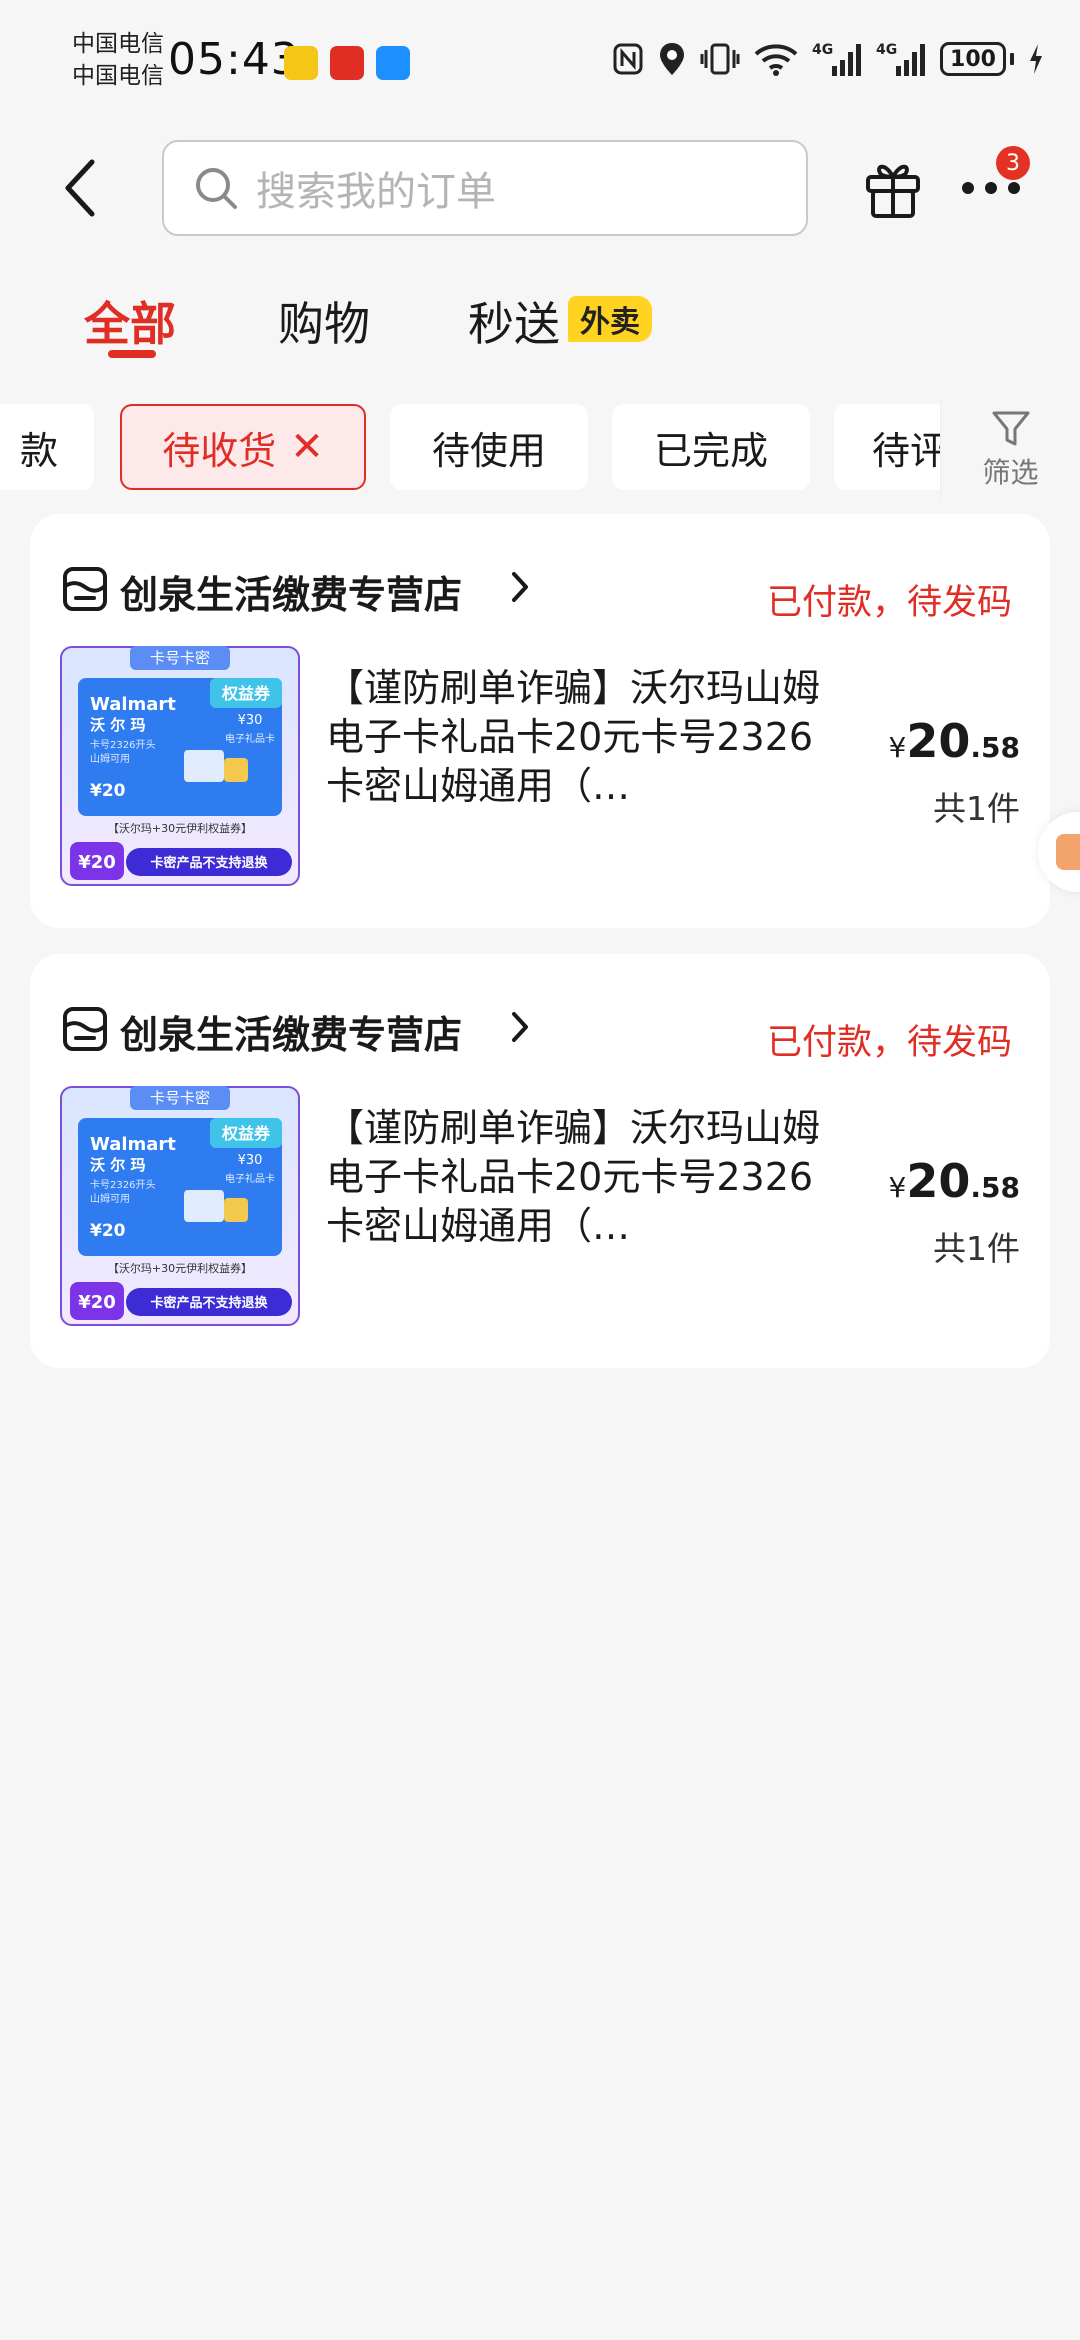 The height and width of the screenshot is (2340, 1080). I want to click on signal-icon-1: 4G, so click(836, 59).